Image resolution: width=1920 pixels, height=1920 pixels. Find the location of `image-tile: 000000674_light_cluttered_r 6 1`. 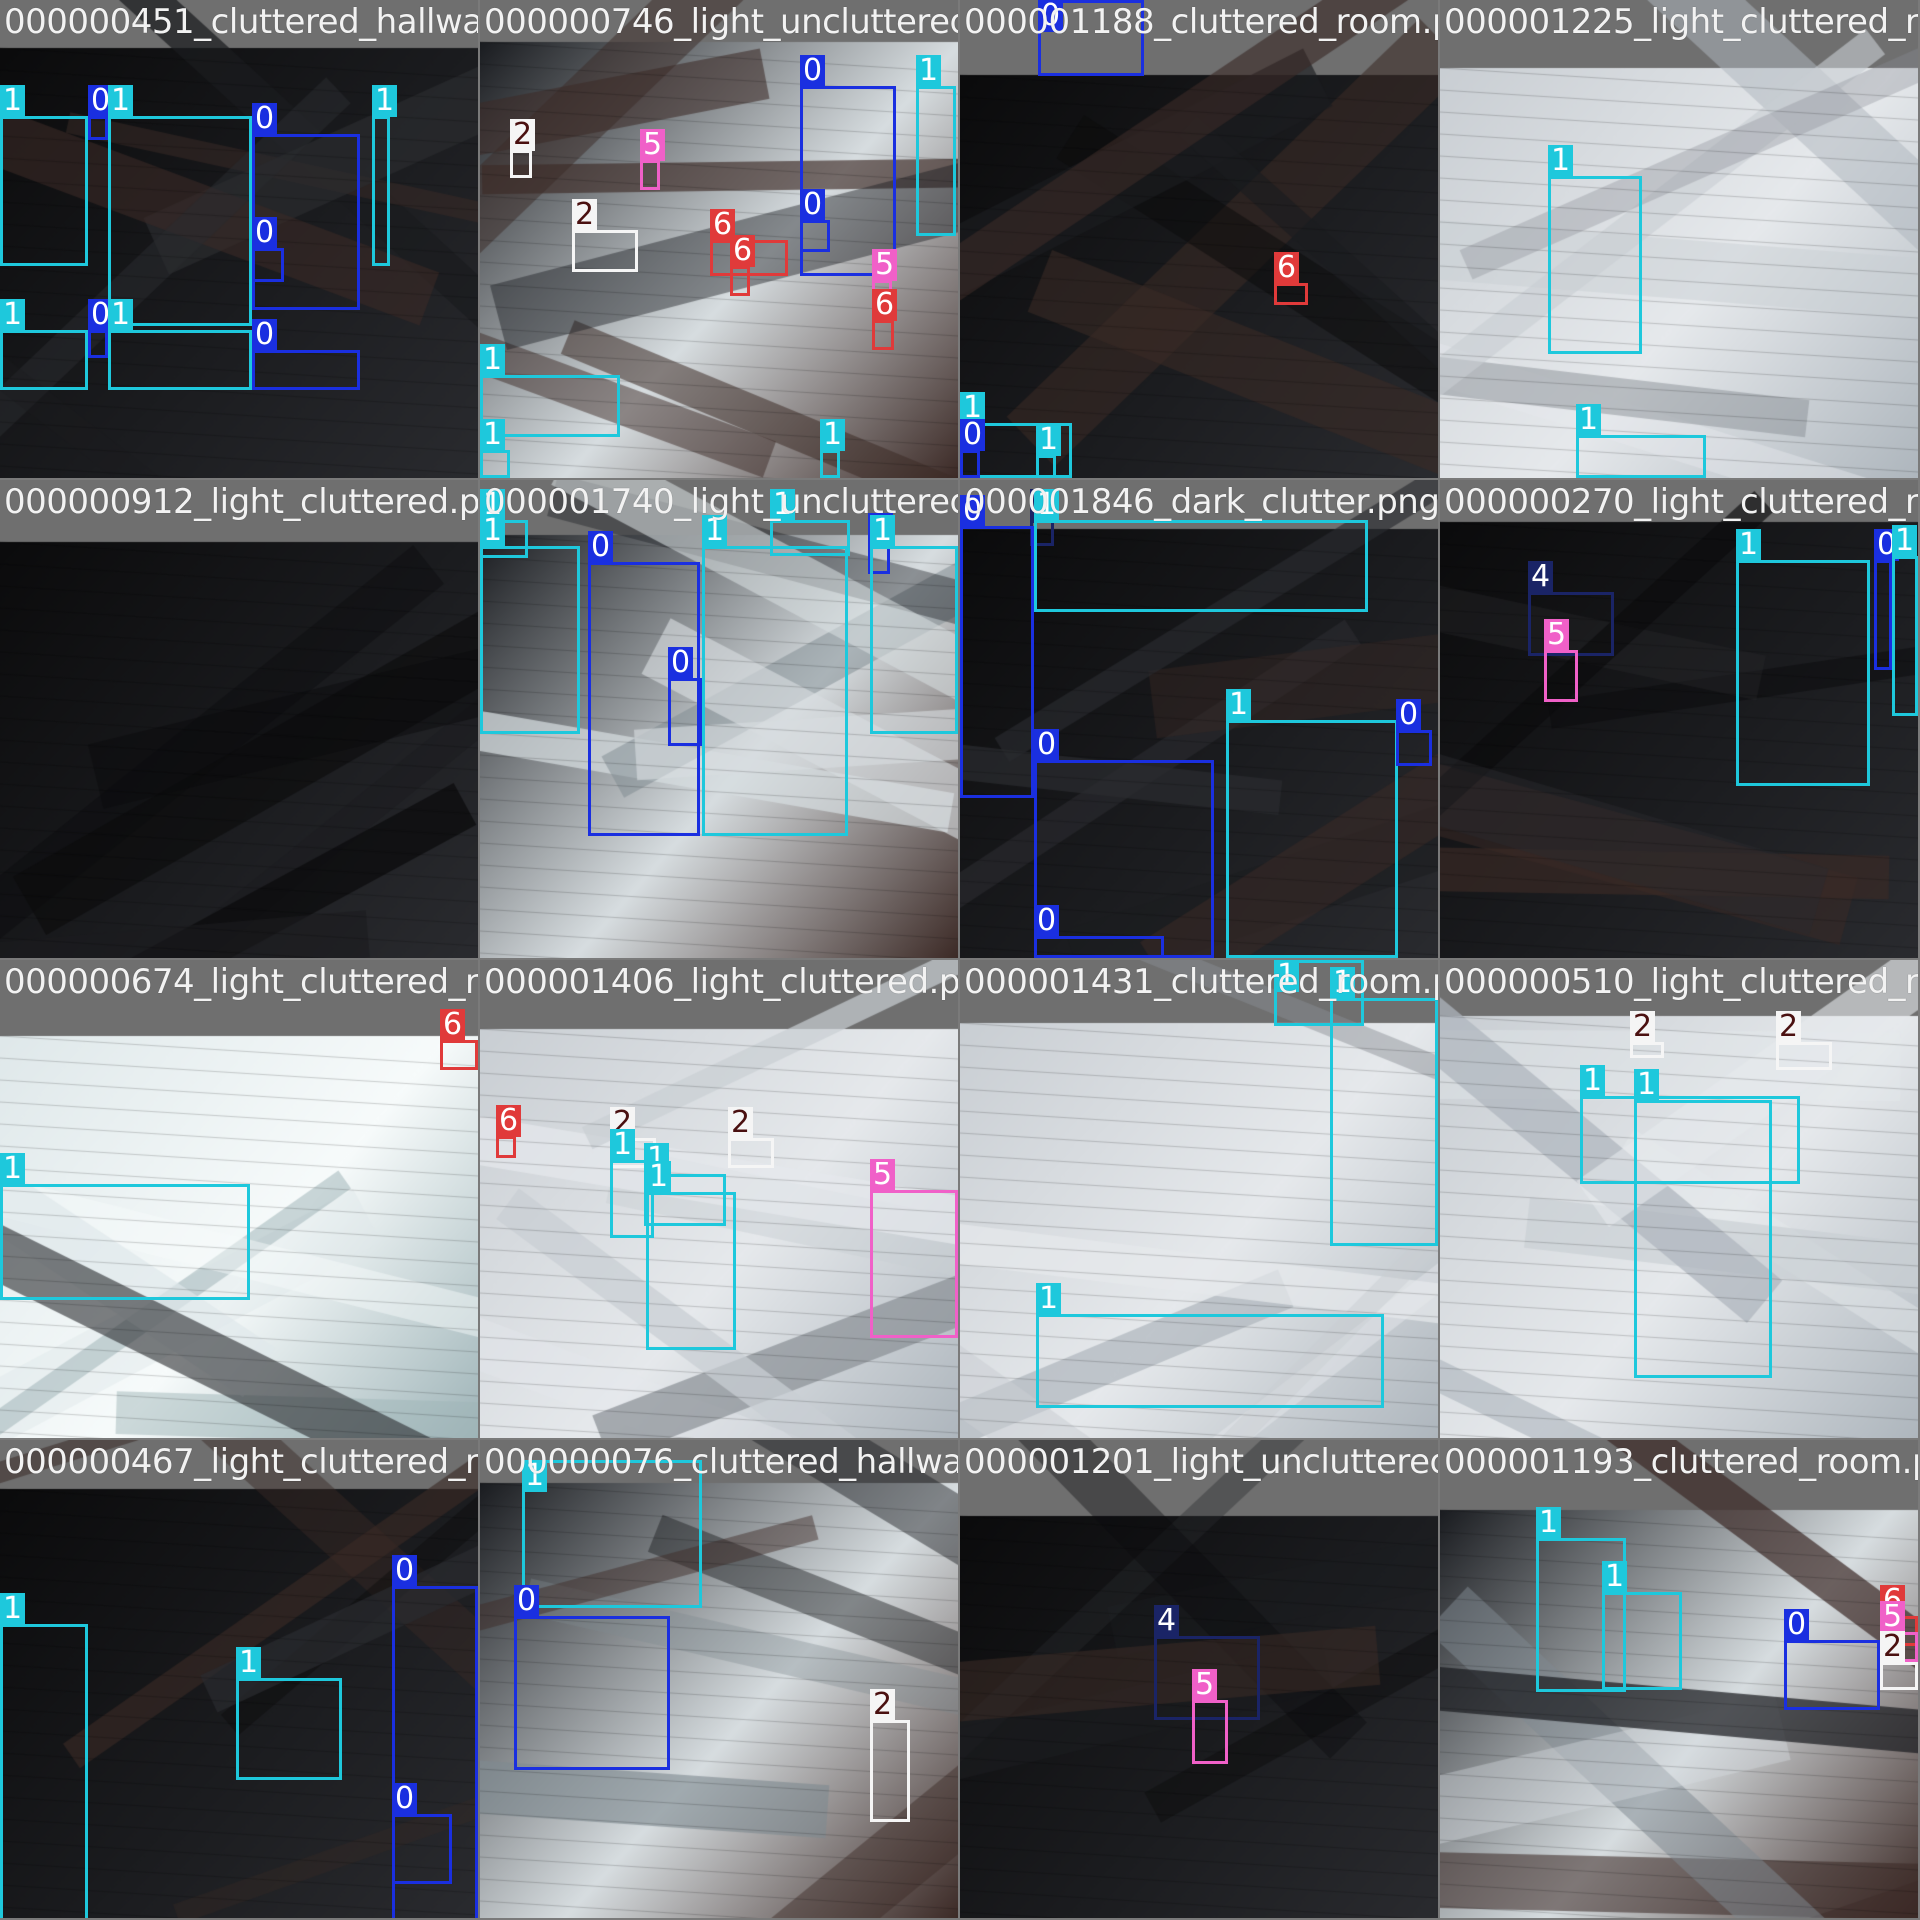

image-tile: 000000674_light_cluttered_r 6 1 is located at coordinates (239, 1199).